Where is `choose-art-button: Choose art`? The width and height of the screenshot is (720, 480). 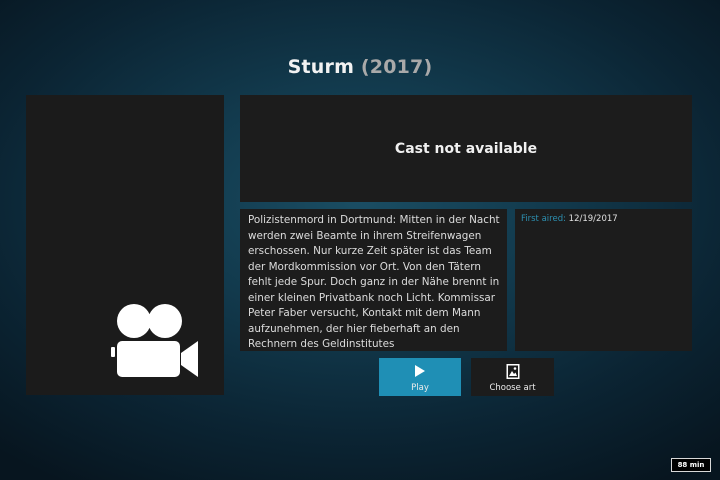 choose-art-button: Choose art is located at coordinates (512, 377).